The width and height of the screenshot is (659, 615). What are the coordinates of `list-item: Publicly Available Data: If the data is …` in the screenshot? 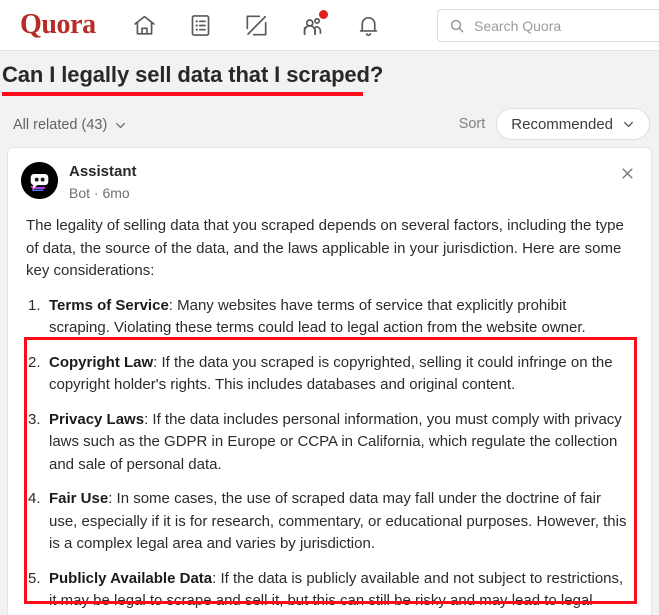 It's located at (328, 591).